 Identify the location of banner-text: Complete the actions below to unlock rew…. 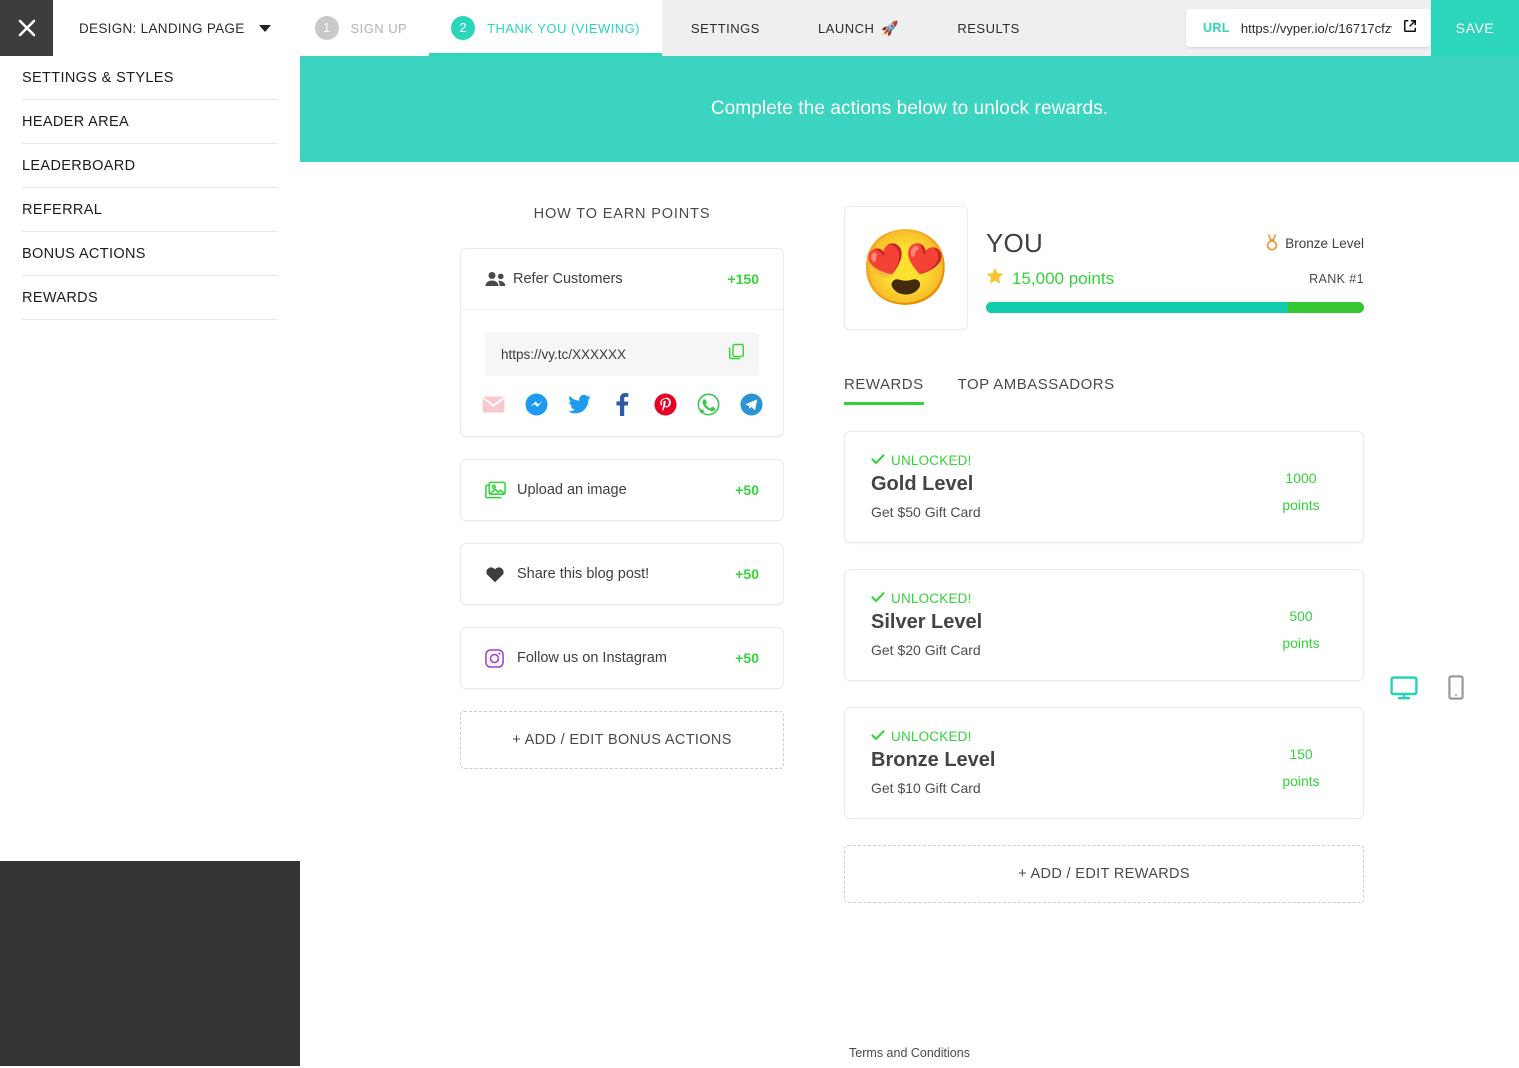
(909, 108).